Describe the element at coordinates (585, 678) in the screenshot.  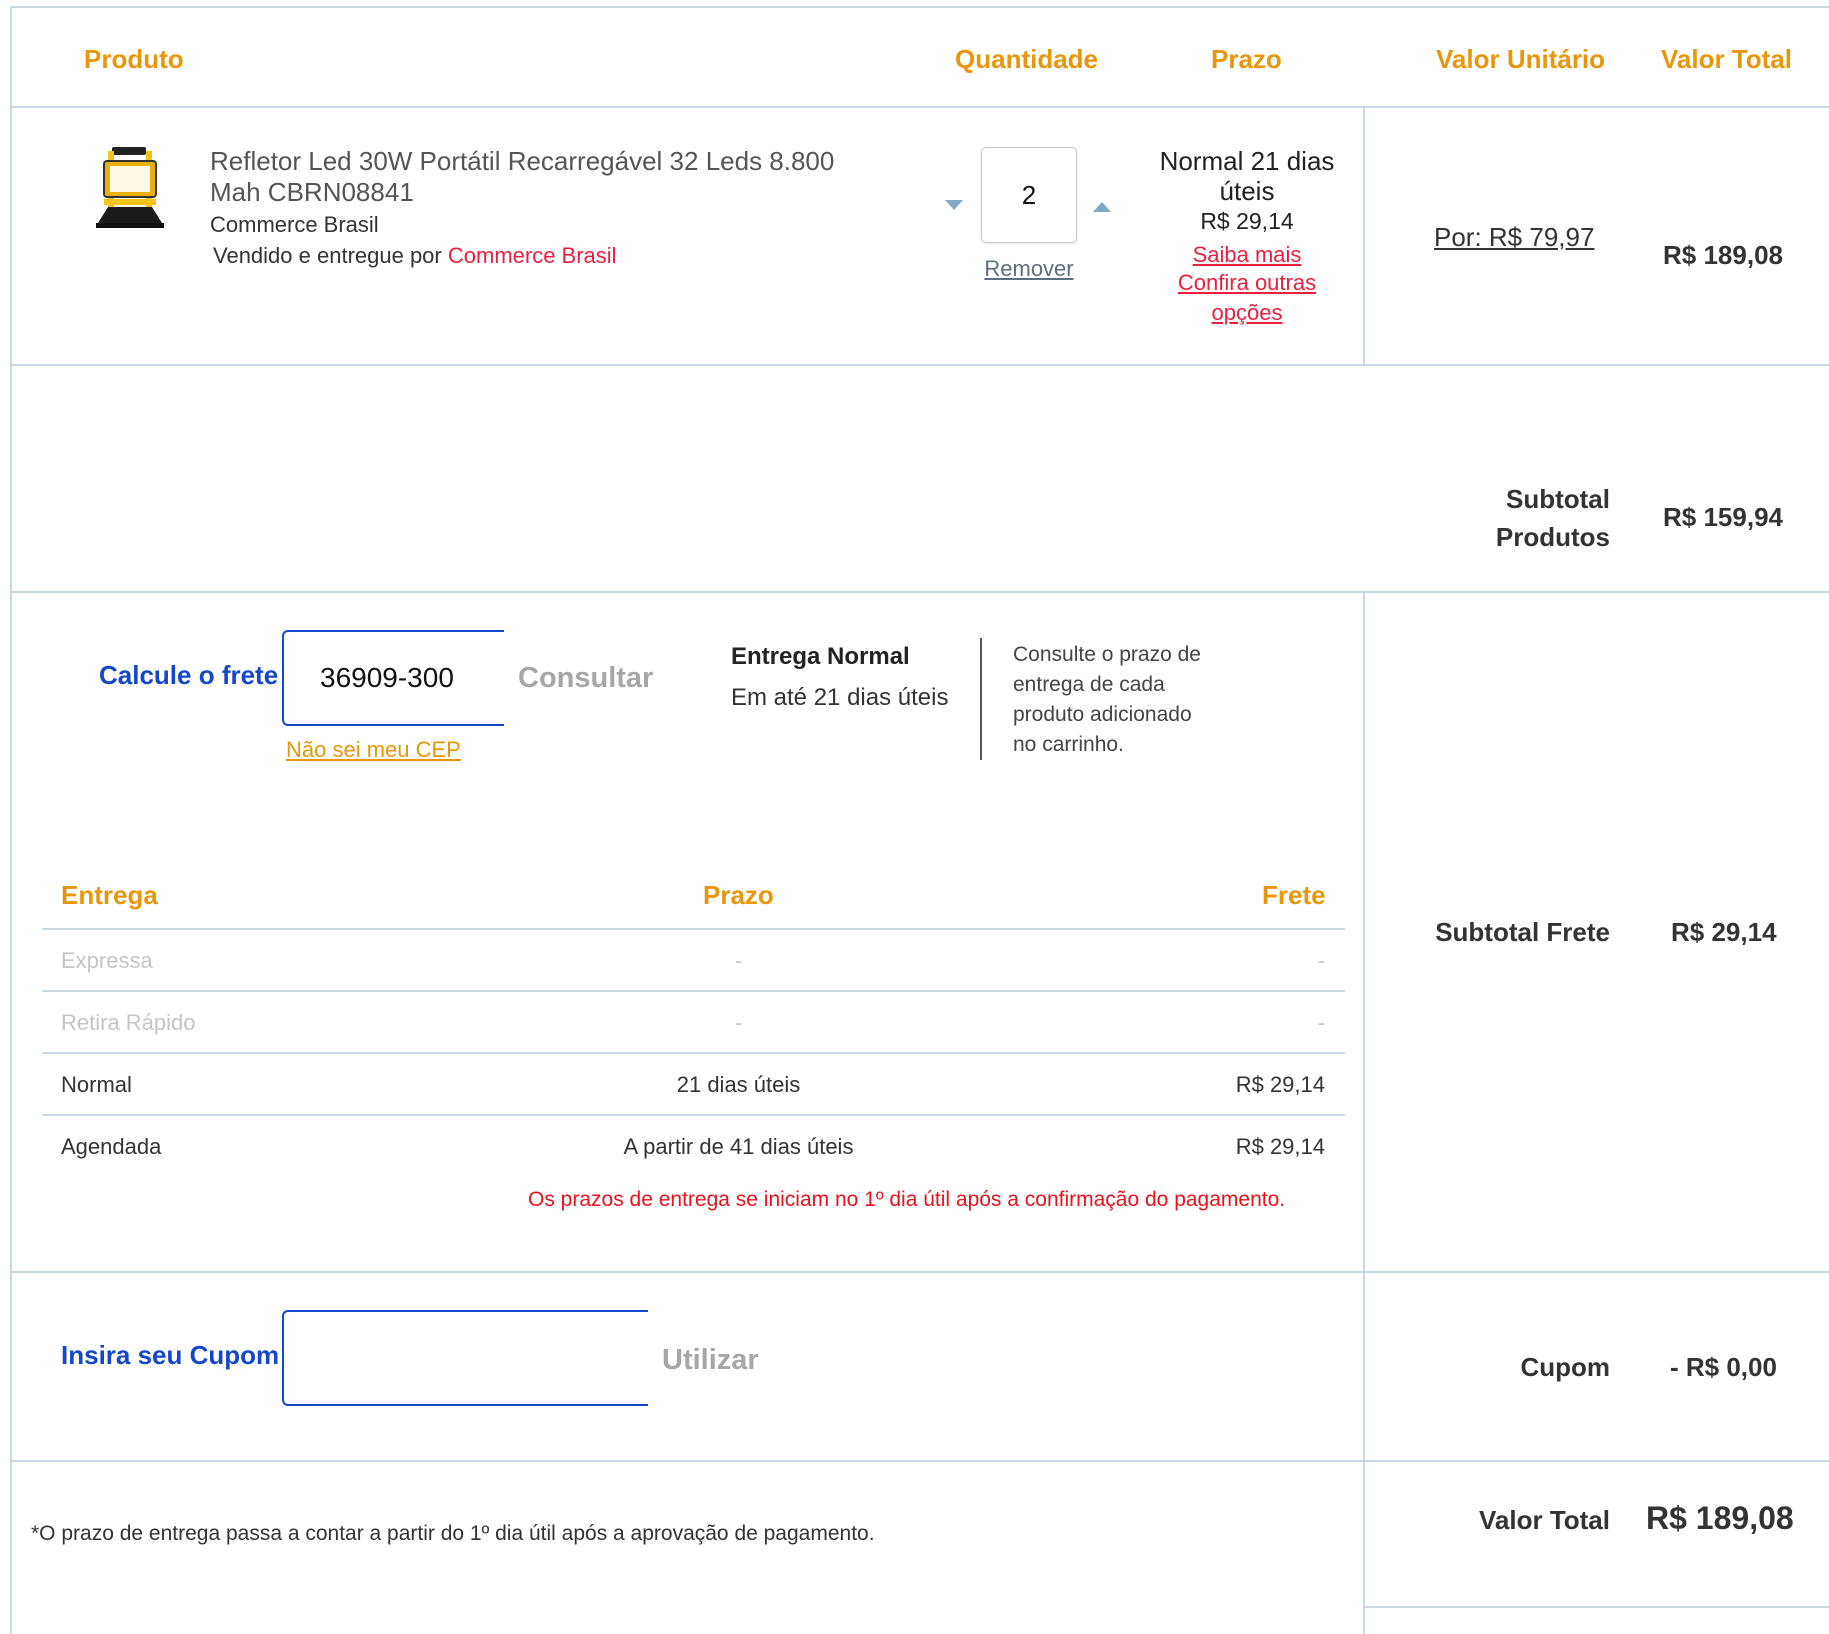
I see `consultar-button: Consultar` at that location.